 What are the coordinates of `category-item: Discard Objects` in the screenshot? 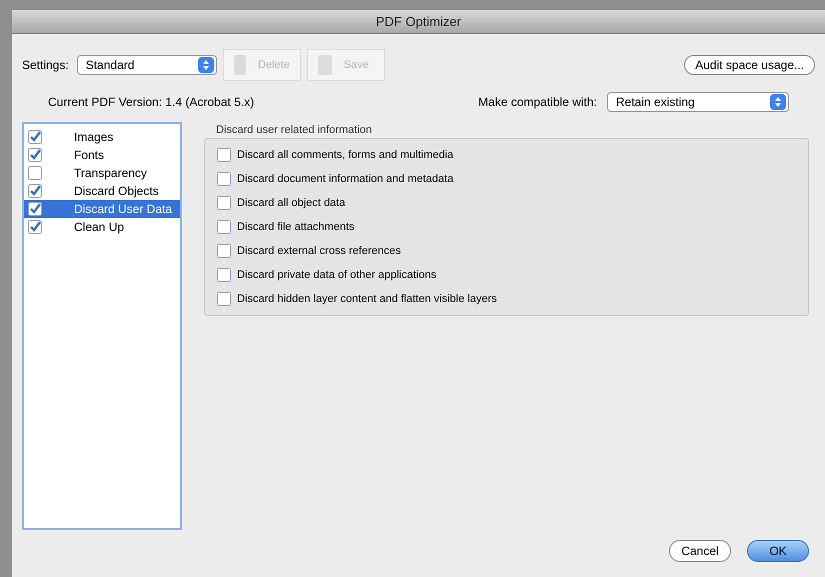 It's located at (102, 191).